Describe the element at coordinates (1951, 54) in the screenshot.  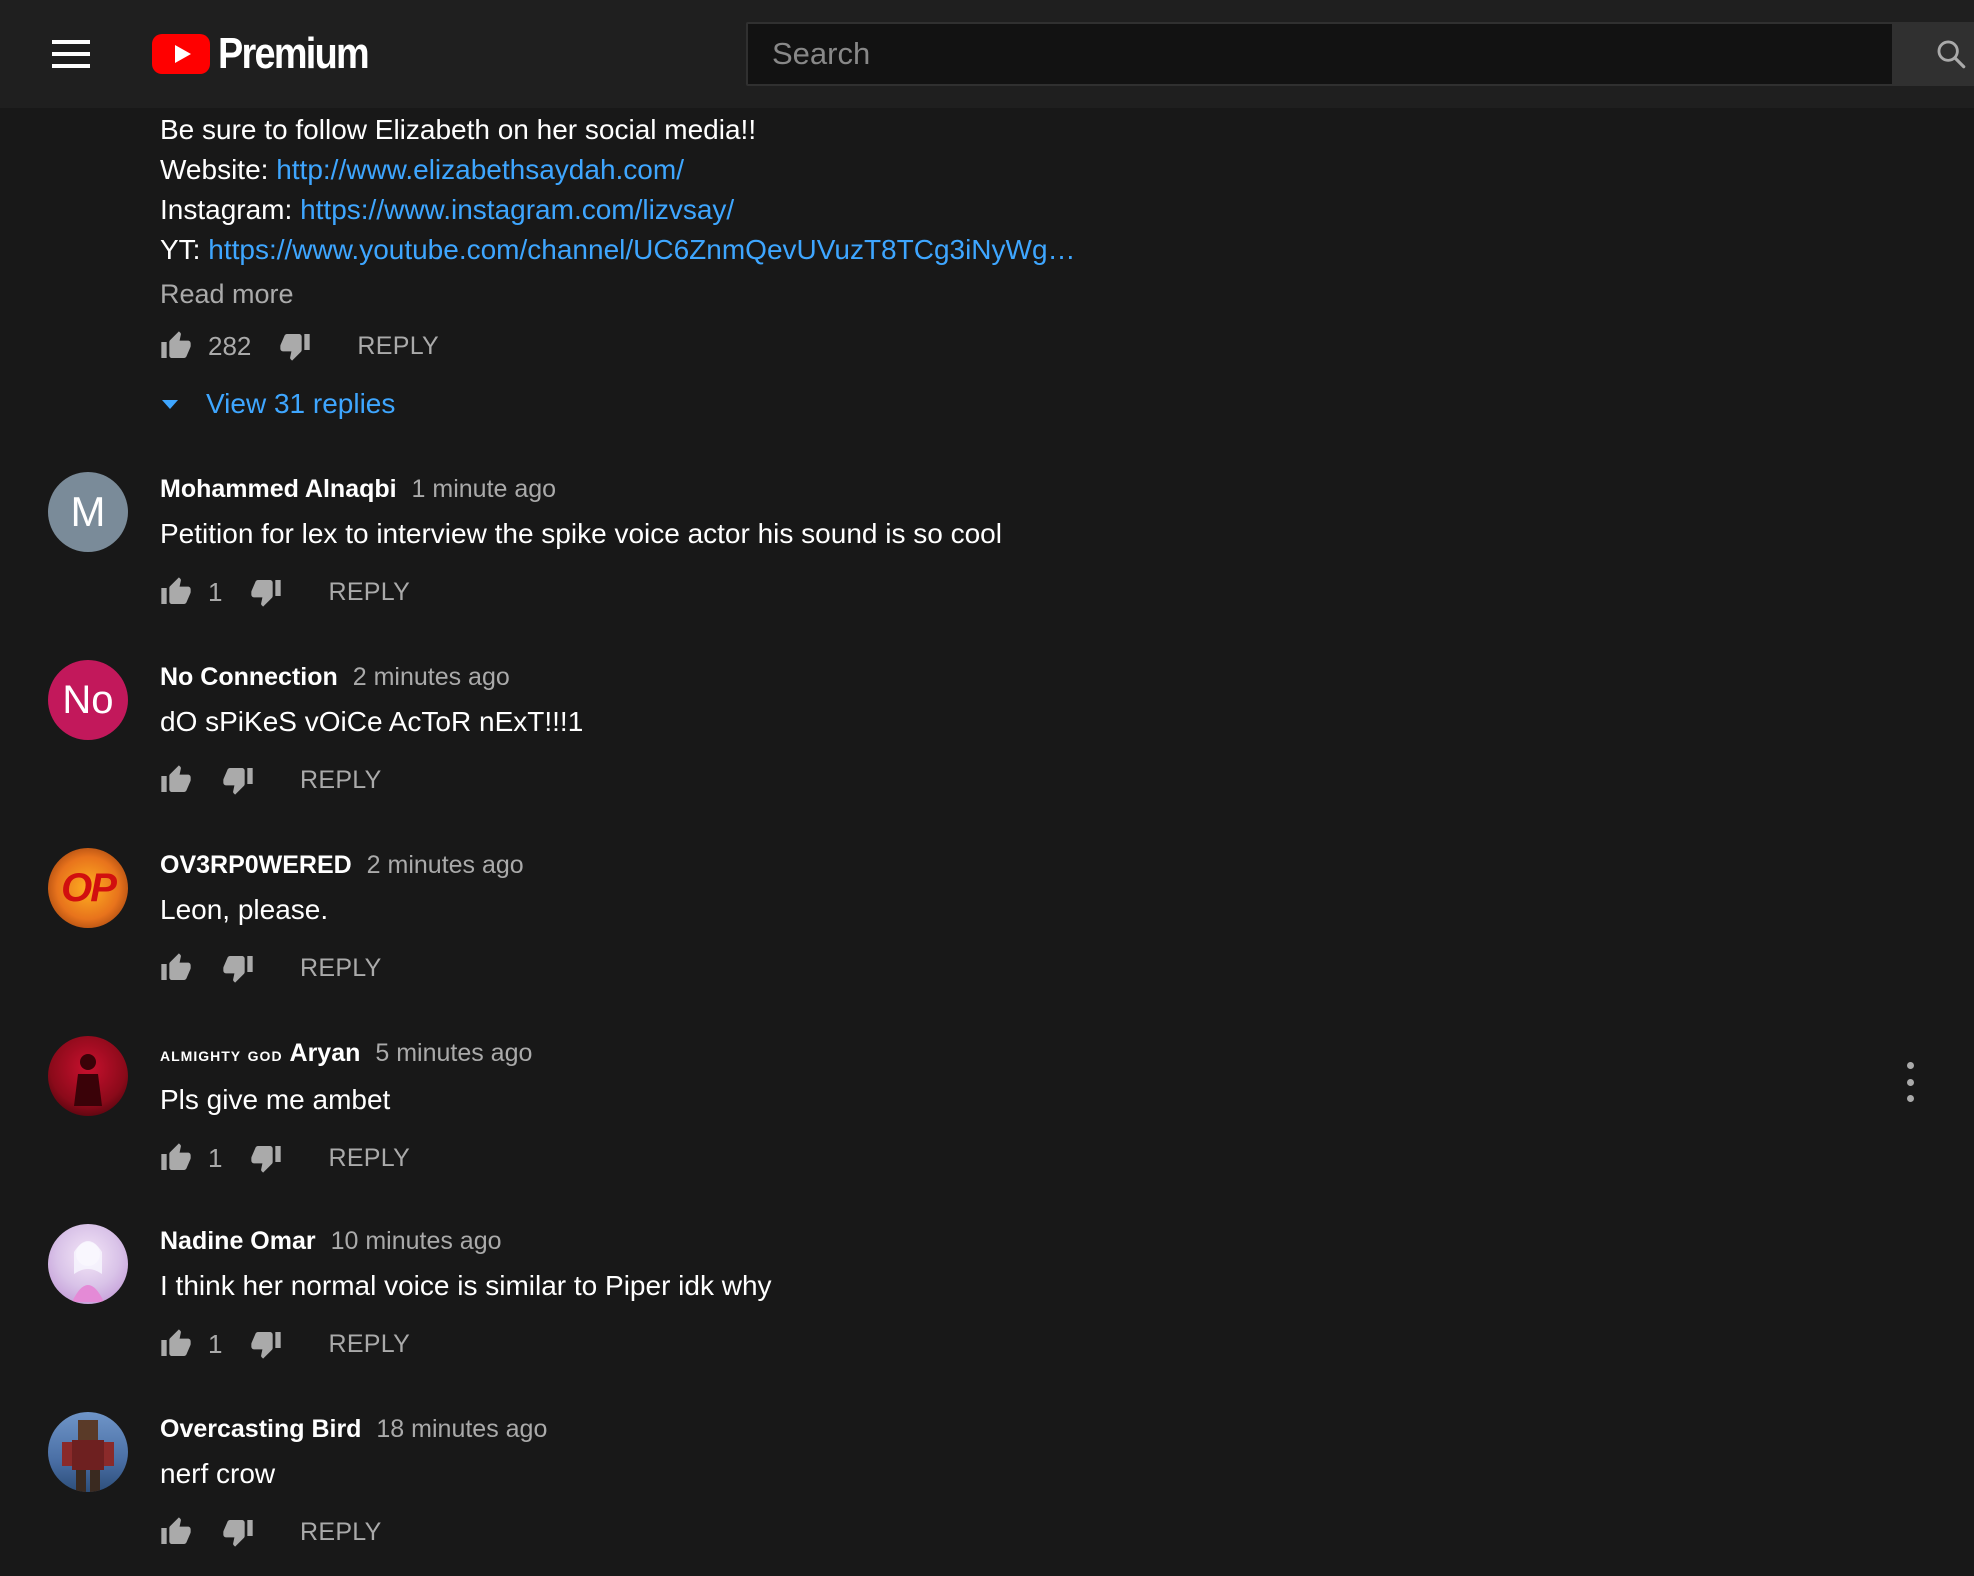
I see `search-icon` at that location.